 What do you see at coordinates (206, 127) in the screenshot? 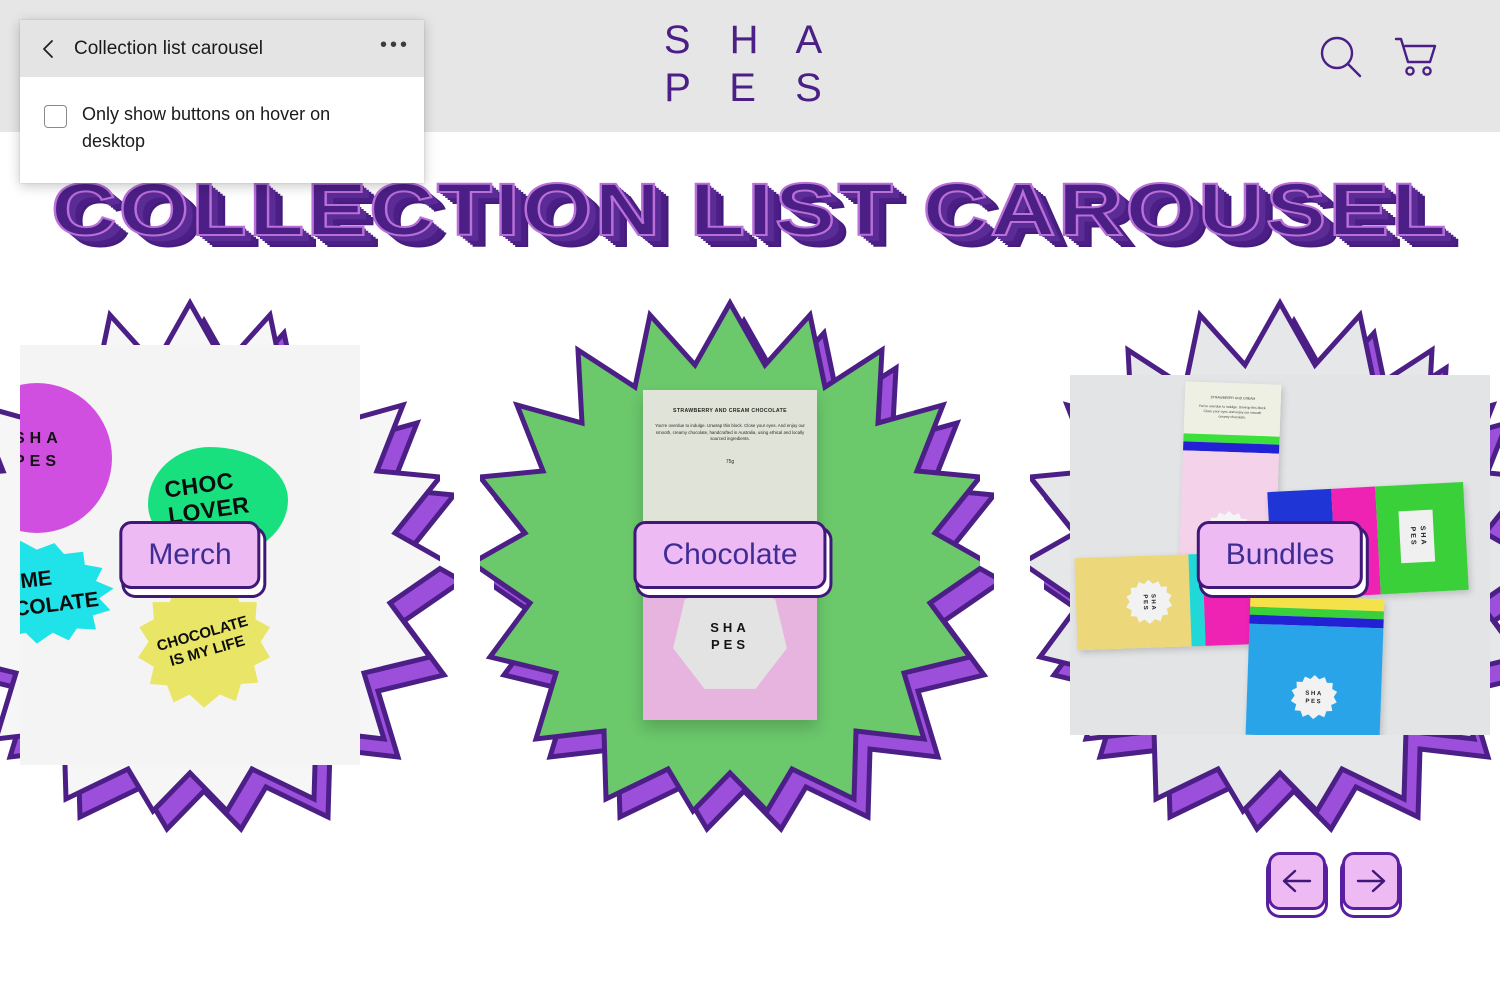
I see `setting-label: Only show buttons on hover on desktop` at bounding box center [206, 127].